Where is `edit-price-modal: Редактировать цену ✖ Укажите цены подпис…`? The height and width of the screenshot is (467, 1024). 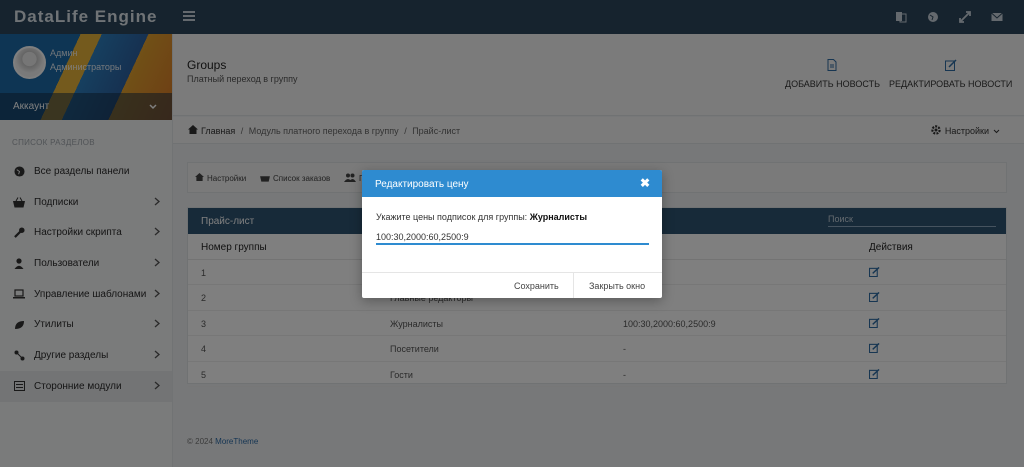
edit-price-modal: Редактировать цену ✖ Укажите цены подпис… is located at coordinates (512, 234).